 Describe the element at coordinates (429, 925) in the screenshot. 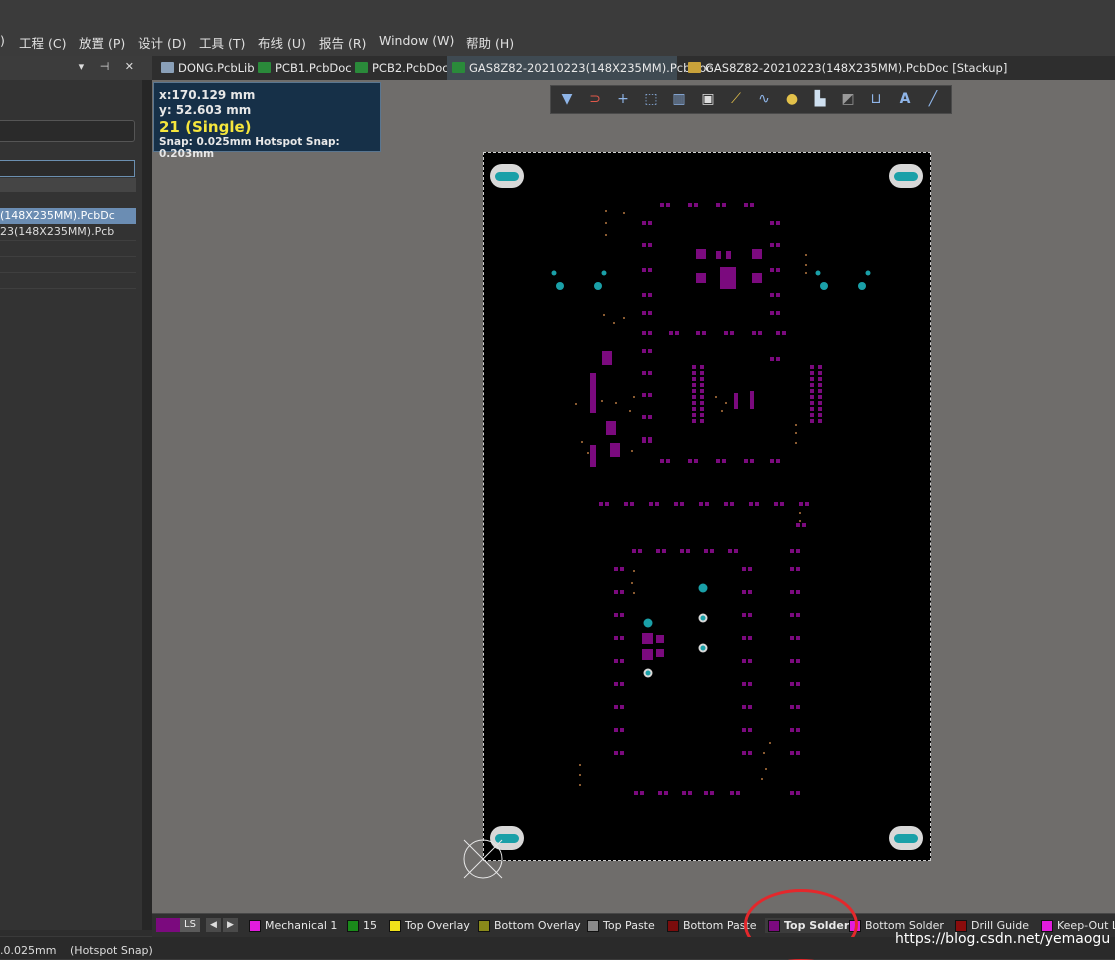

I see `layer-tab-top-overlay: Top Overlay` at that location.